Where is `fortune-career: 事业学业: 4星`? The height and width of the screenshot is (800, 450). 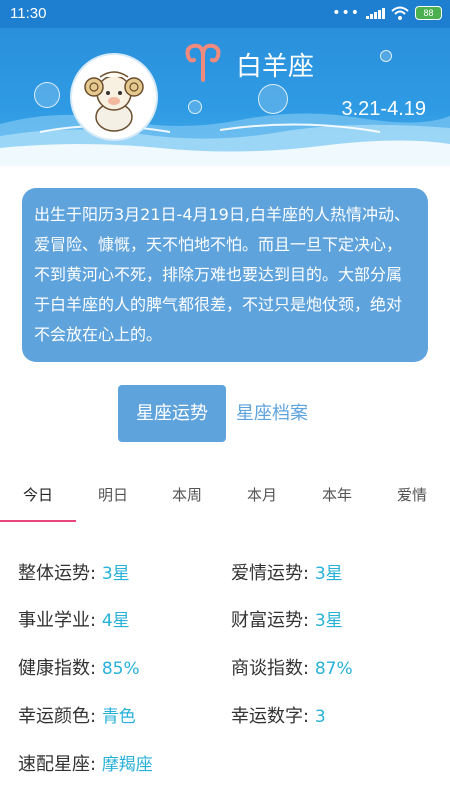
fortune-career: 事业学业: 4星 is located at coordinates (74, 619).